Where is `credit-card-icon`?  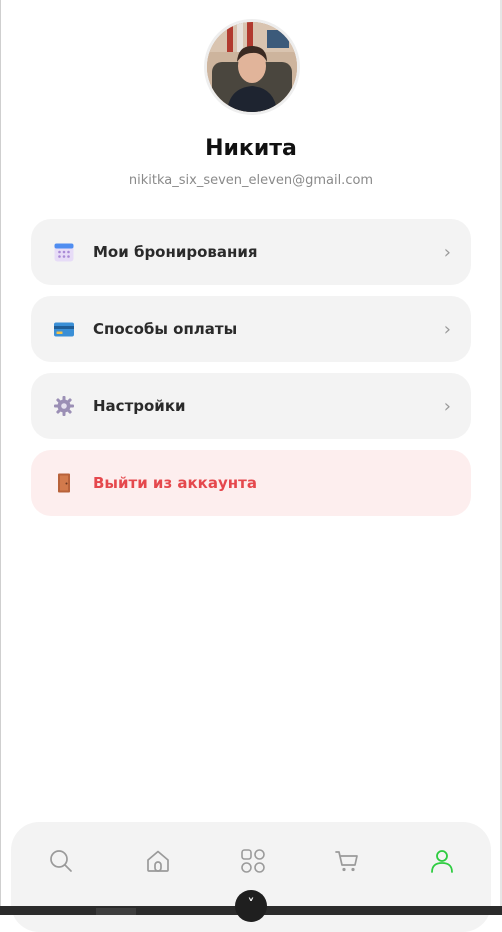 credit-card-icon is located at coordinates (64, 329).